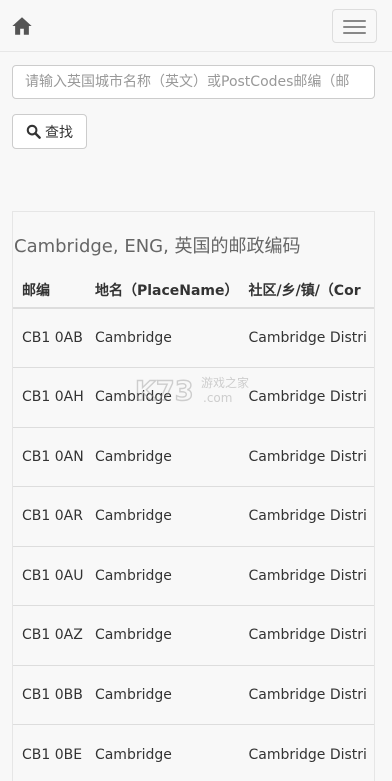 The width and height of the screenshot is (392, 781). Describe the element at coordinates (306, 290) in the screenshot. I see `column-header-community: 社区/乡/镇/（Cor` at that location.